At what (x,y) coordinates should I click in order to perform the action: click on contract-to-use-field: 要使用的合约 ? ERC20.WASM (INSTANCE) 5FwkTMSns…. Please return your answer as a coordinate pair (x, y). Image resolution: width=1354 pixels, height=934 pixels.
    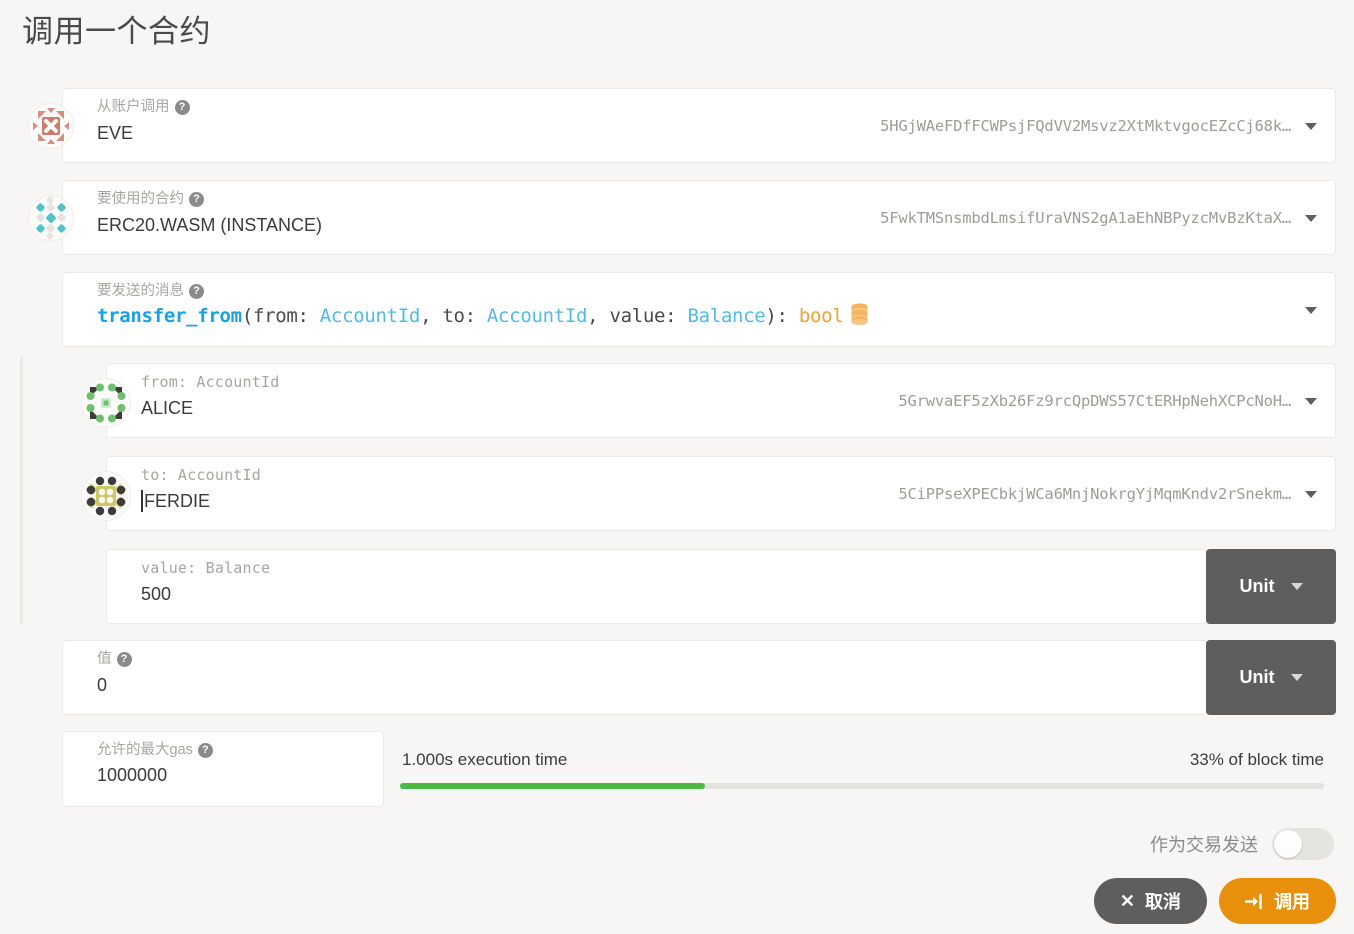
    Looking at the image, I should click on (699, 217).